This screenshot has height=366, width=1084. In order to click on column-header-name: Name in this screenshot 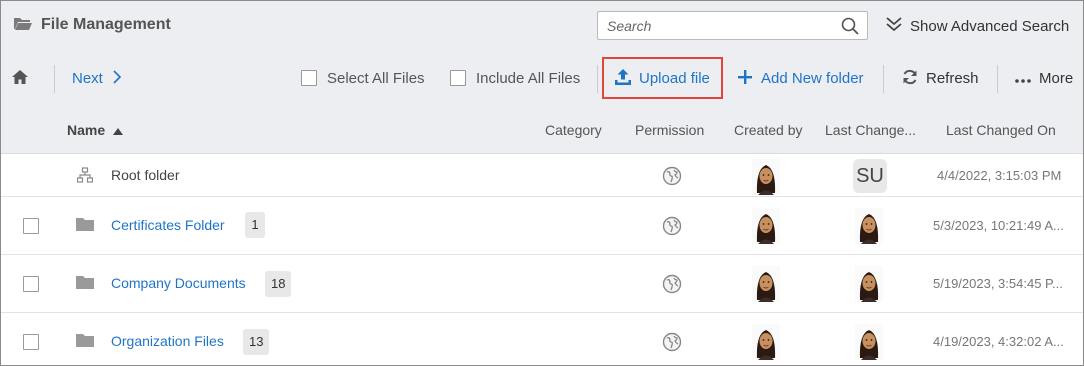, I will do `click(95, 130)`.